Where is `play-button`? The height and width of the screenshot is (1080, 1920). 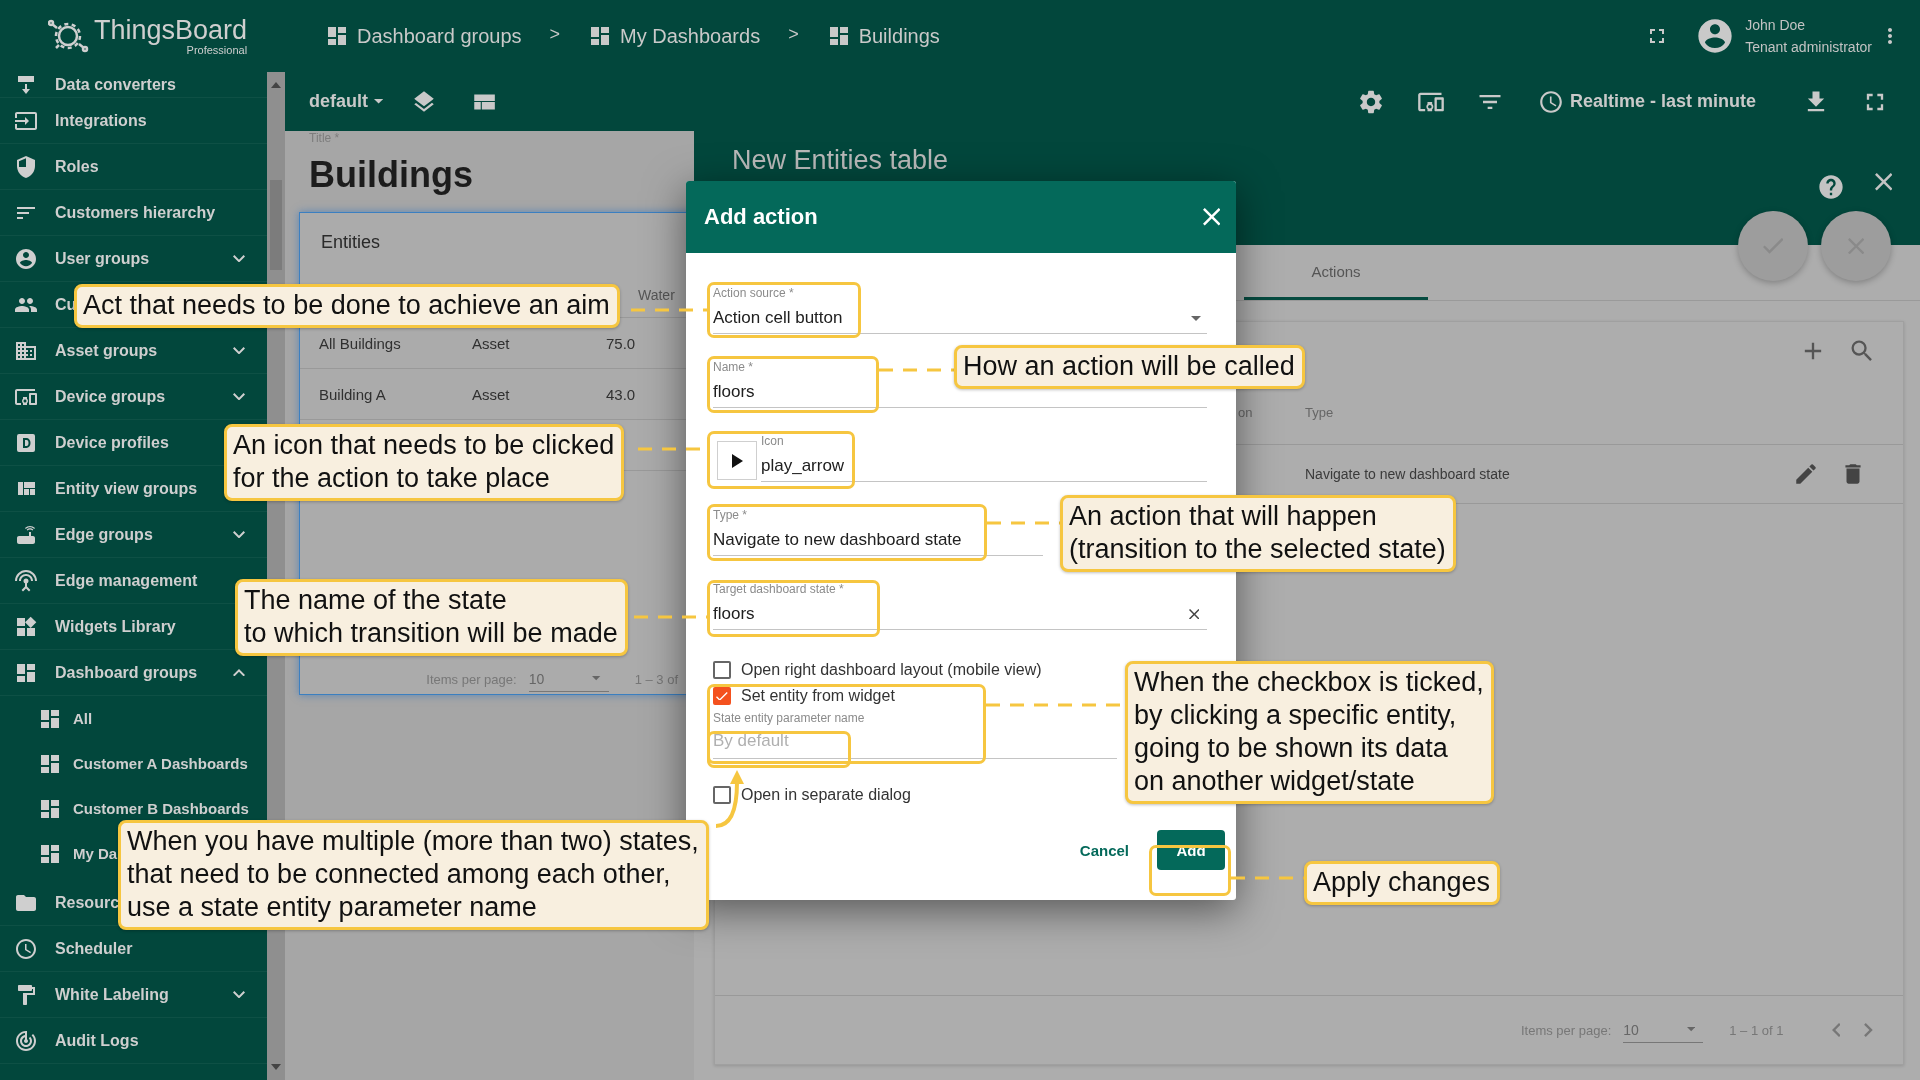 play-button is located at coordinates (737, 460).